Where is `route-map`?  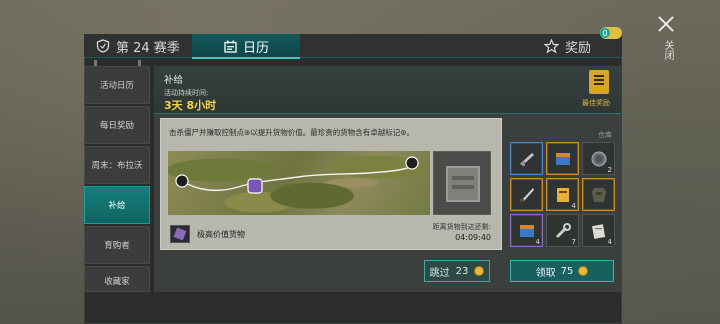
route-map is located at coordinates (299, 183).